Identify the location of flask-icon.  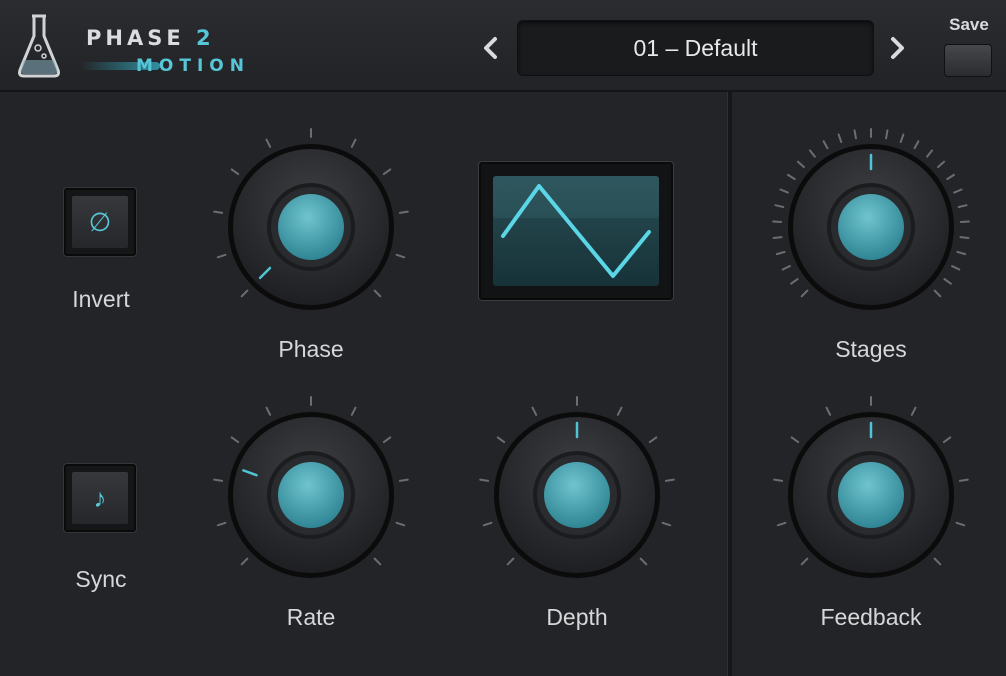
(39, 46).